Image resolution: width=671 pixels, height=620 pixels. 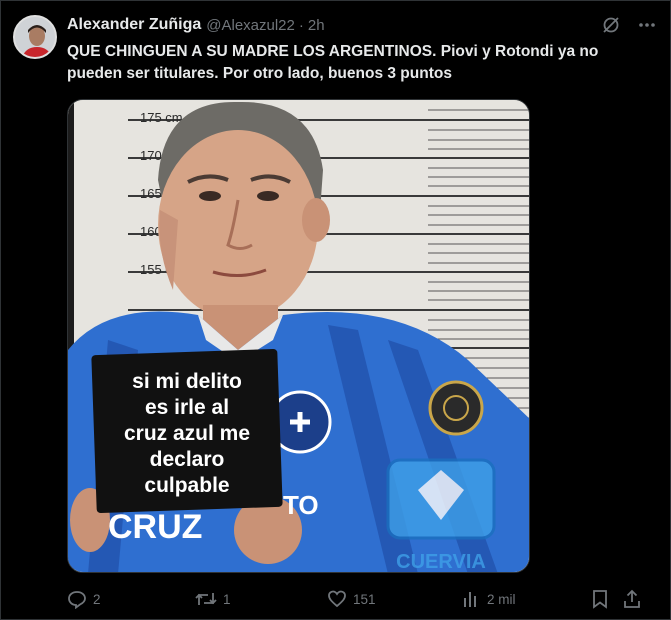 I want to click on more-options-icon, so click(x=647, y=25).